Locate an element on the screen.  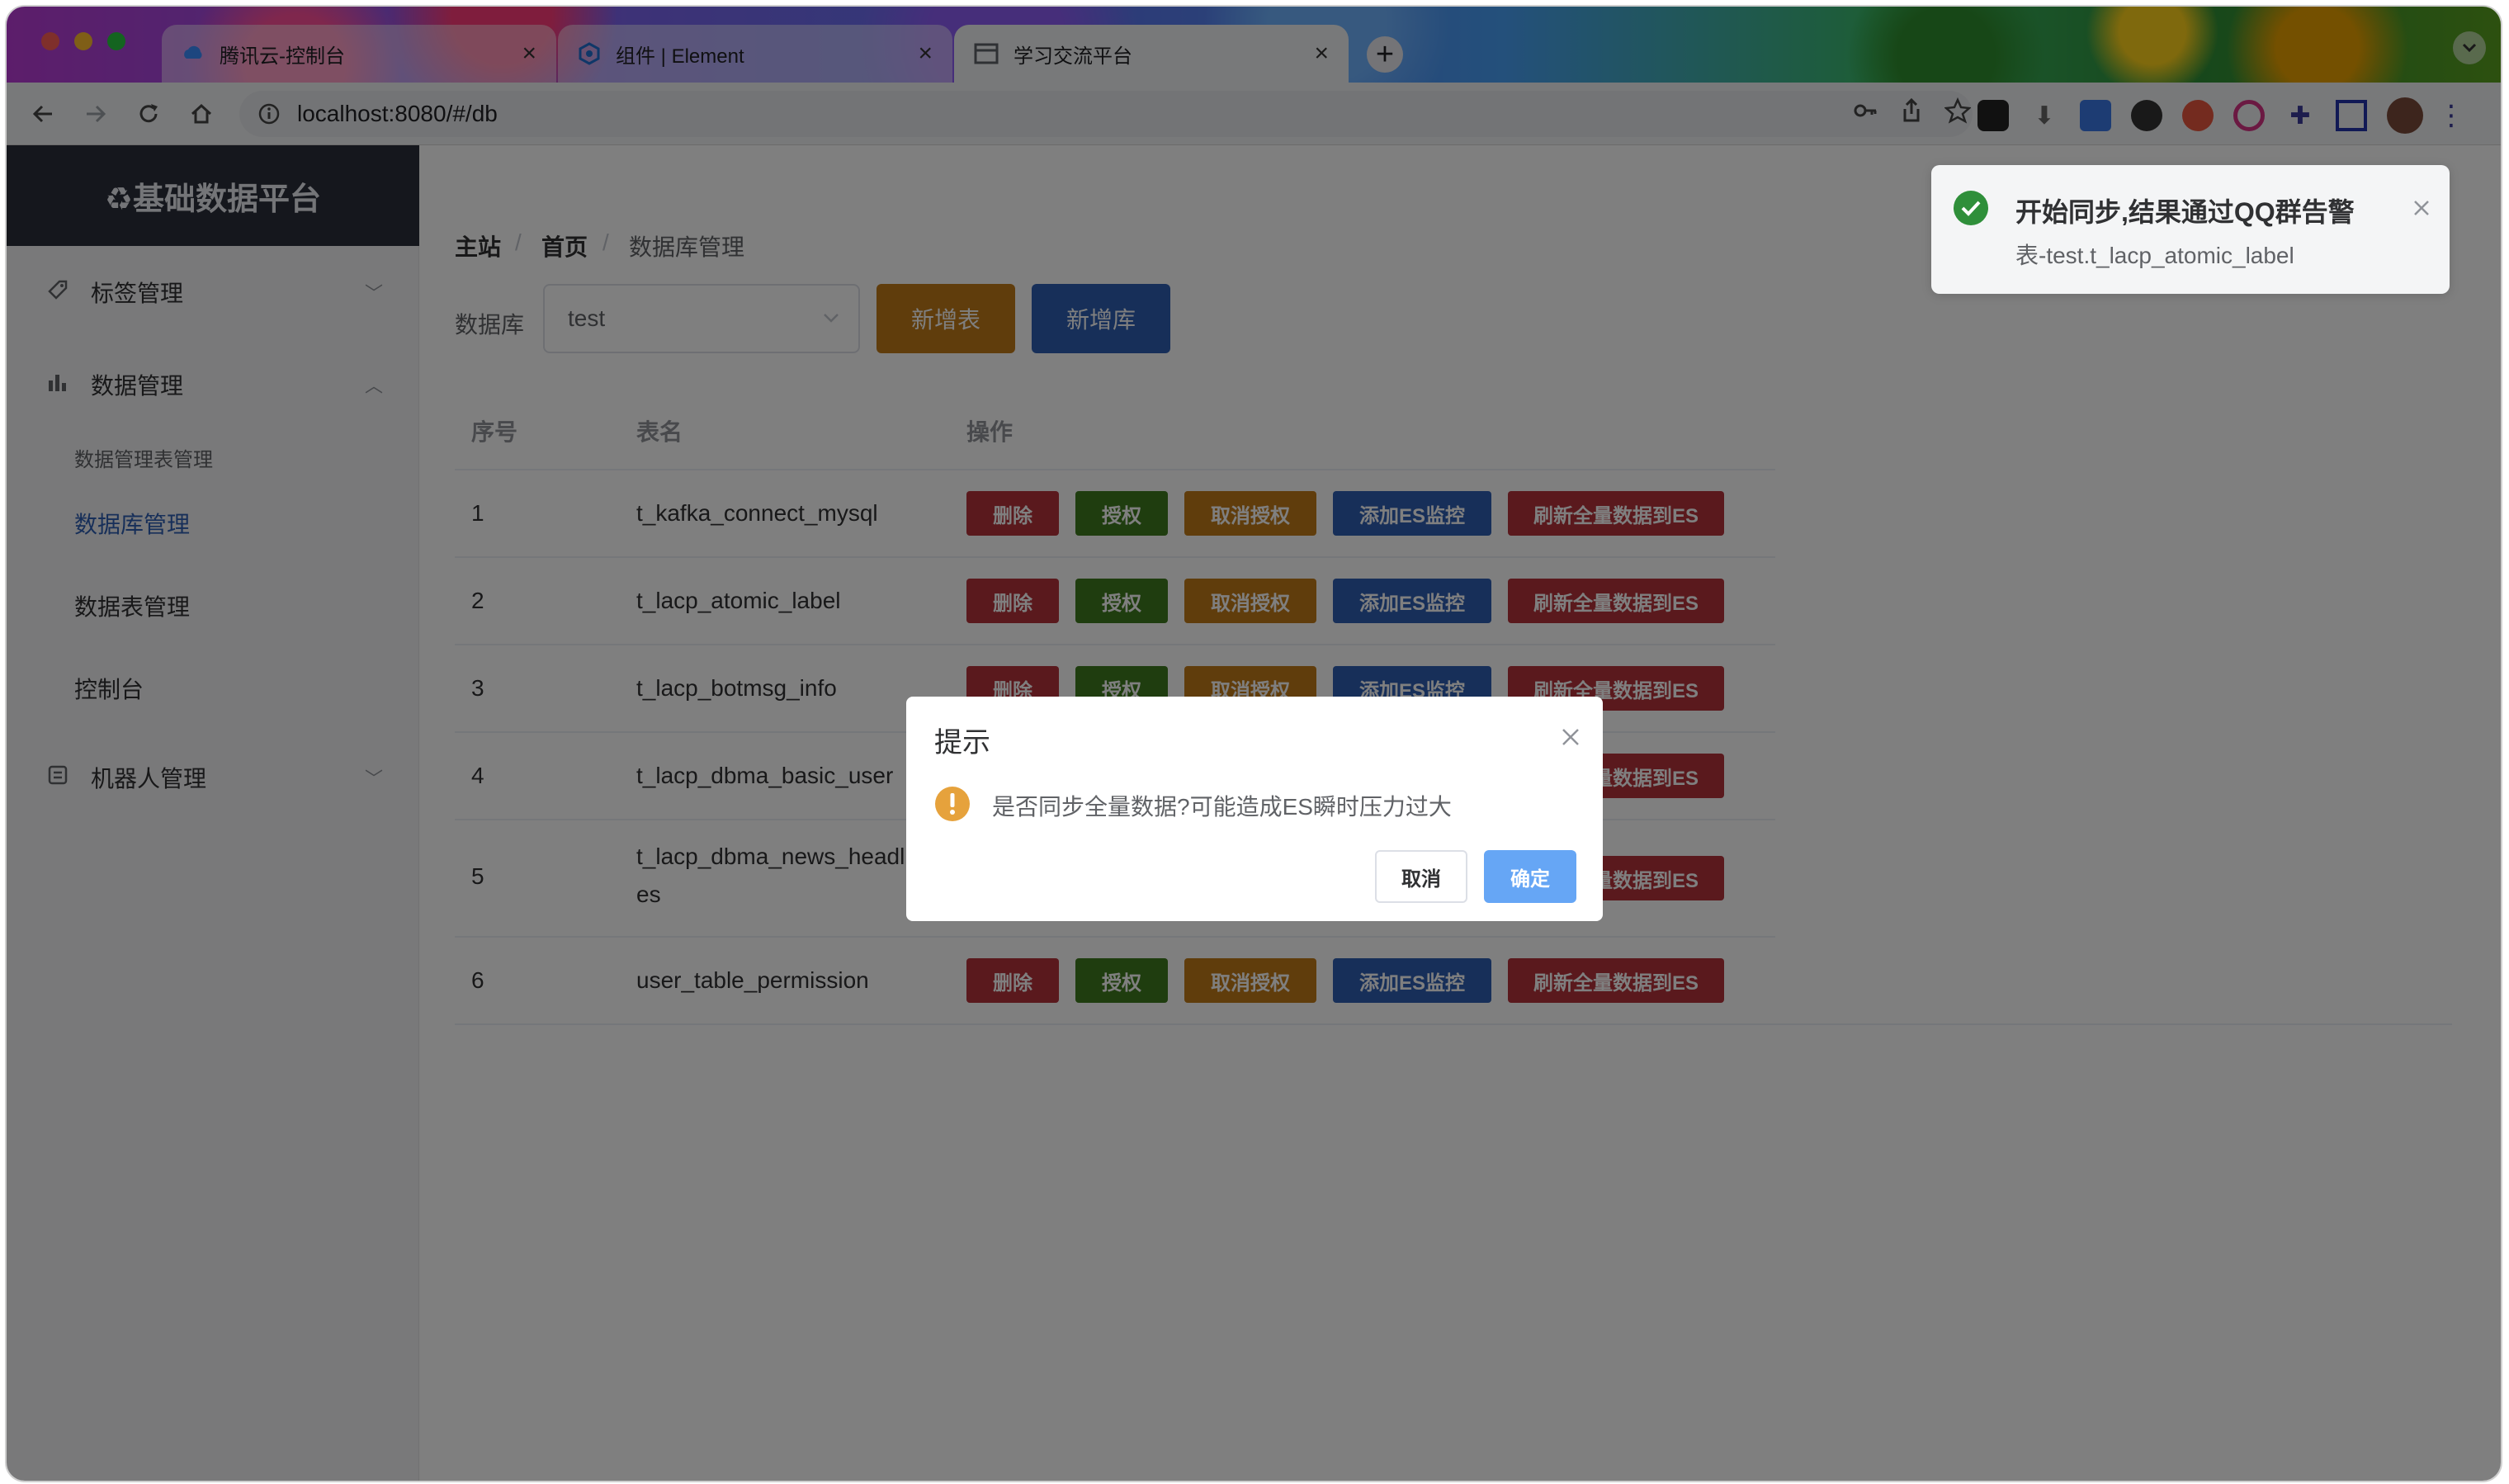
confirm-button: 确定 is located at coordinates (1530, 876).